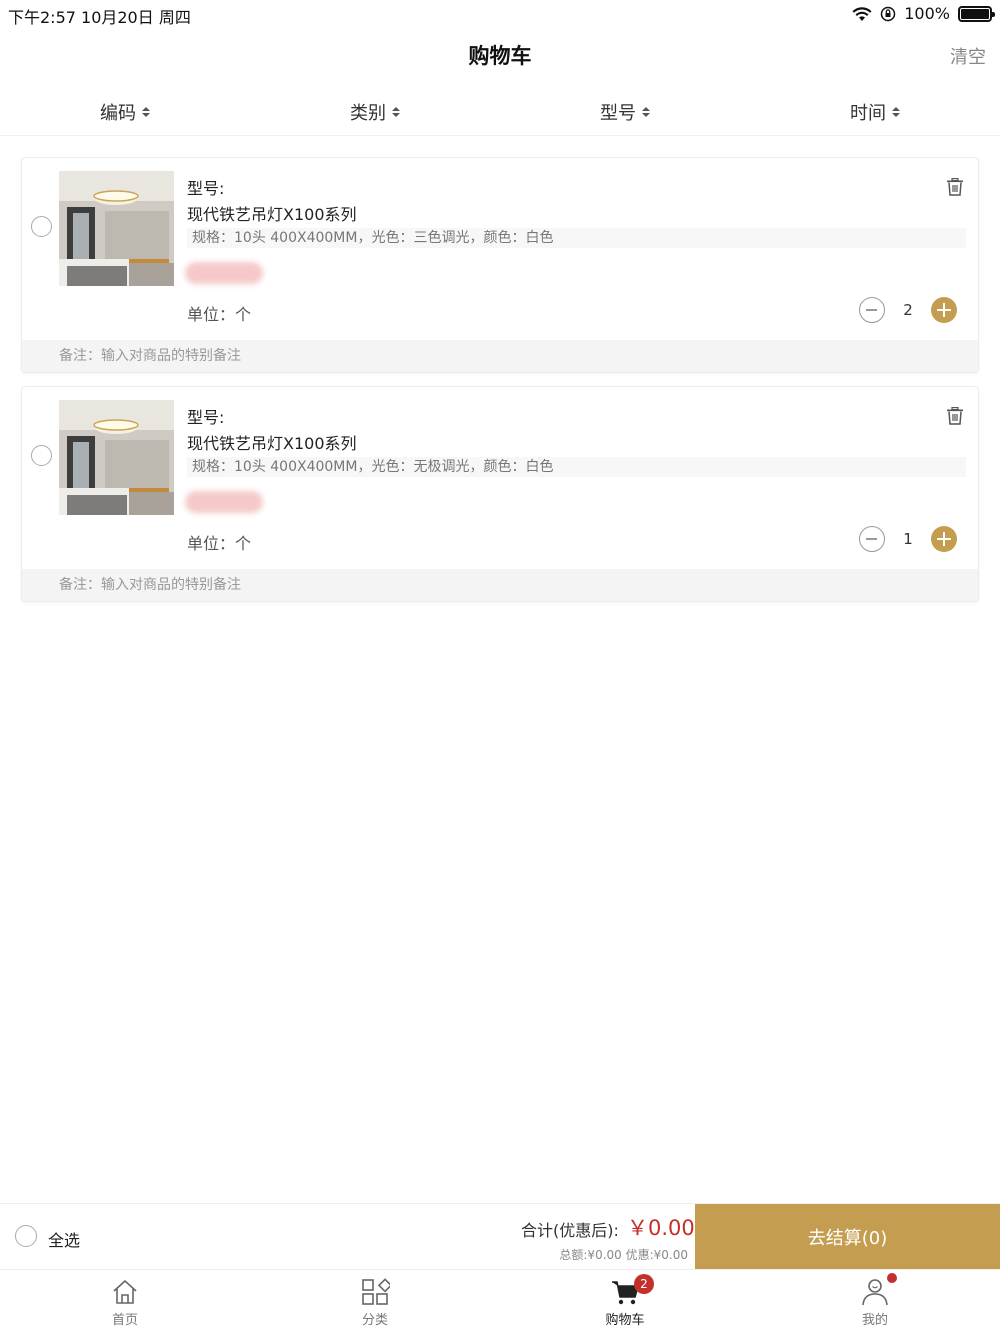 The height and width of the screenshot is (1334, 1000). Describe the element at coordinates (875, 1292) in the screenshot. I see `user-icon` at that location.